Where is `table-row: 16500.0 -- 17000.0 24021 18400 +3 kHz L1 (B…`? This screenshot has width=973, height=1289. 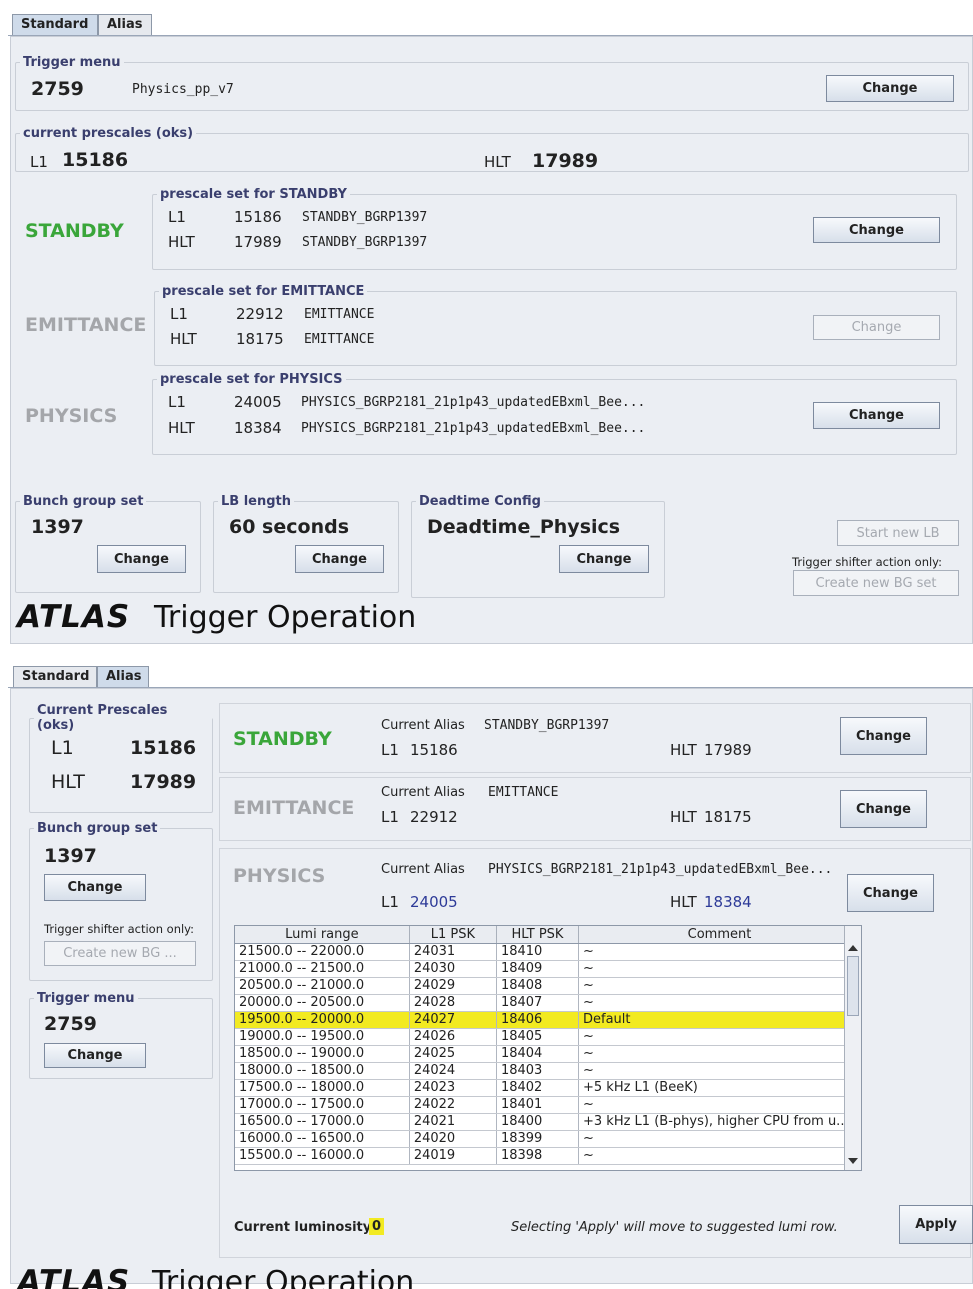
table-row: 16500.0 -- 17000.0 24021 18400 +3 kHz L1 (B… is located at coordinates (548, 1122).